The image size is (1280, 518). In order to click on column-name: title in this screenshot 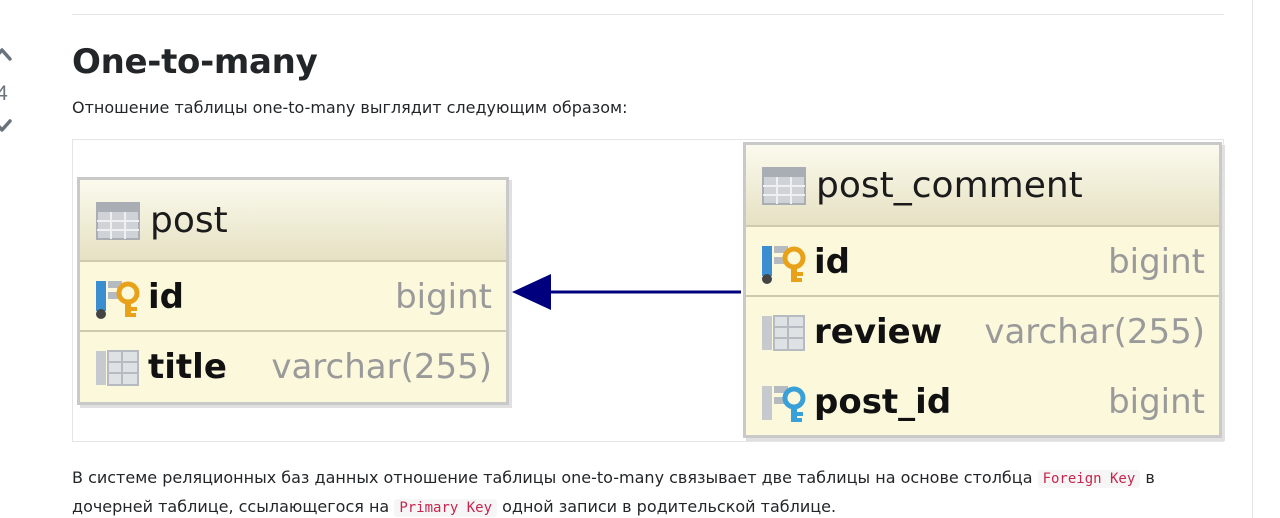, I will do `click(187, 367)`.